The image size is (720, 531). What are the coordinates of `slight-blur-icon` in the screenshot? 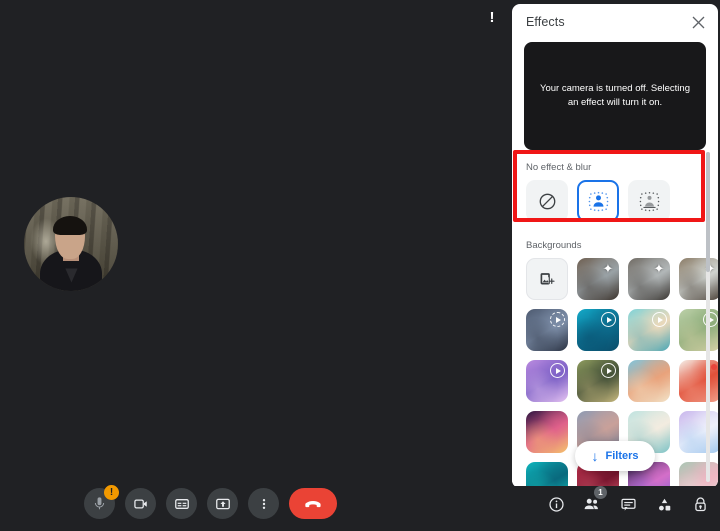 It's located at (598, 201).